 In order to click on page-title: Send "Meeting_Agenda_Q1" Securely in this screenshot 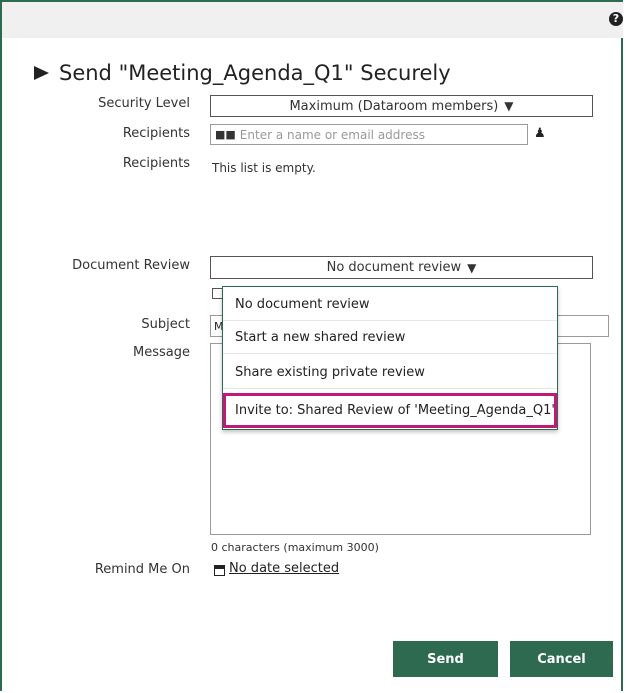, I will do `click(242, 73)`.